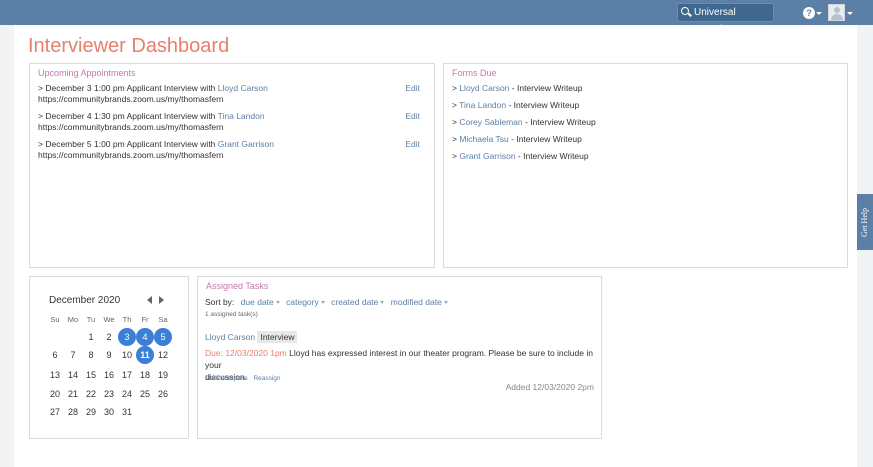 This screenshot has width=873, height=467. I want to click on task-count: 1 assigned task(s), so click(231, 314).